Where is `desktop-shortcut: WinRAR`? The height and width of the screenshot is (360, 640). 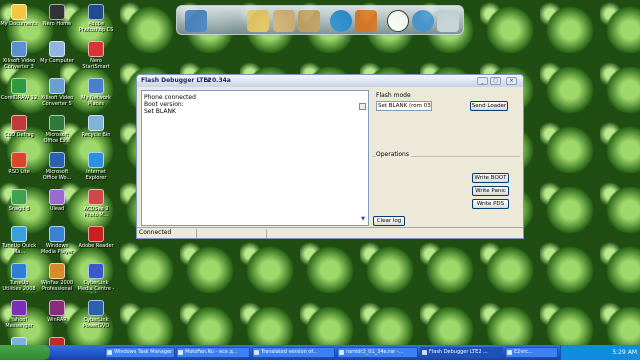
desktop-shortcut: WinRAR is located at coordinates (57, 318).